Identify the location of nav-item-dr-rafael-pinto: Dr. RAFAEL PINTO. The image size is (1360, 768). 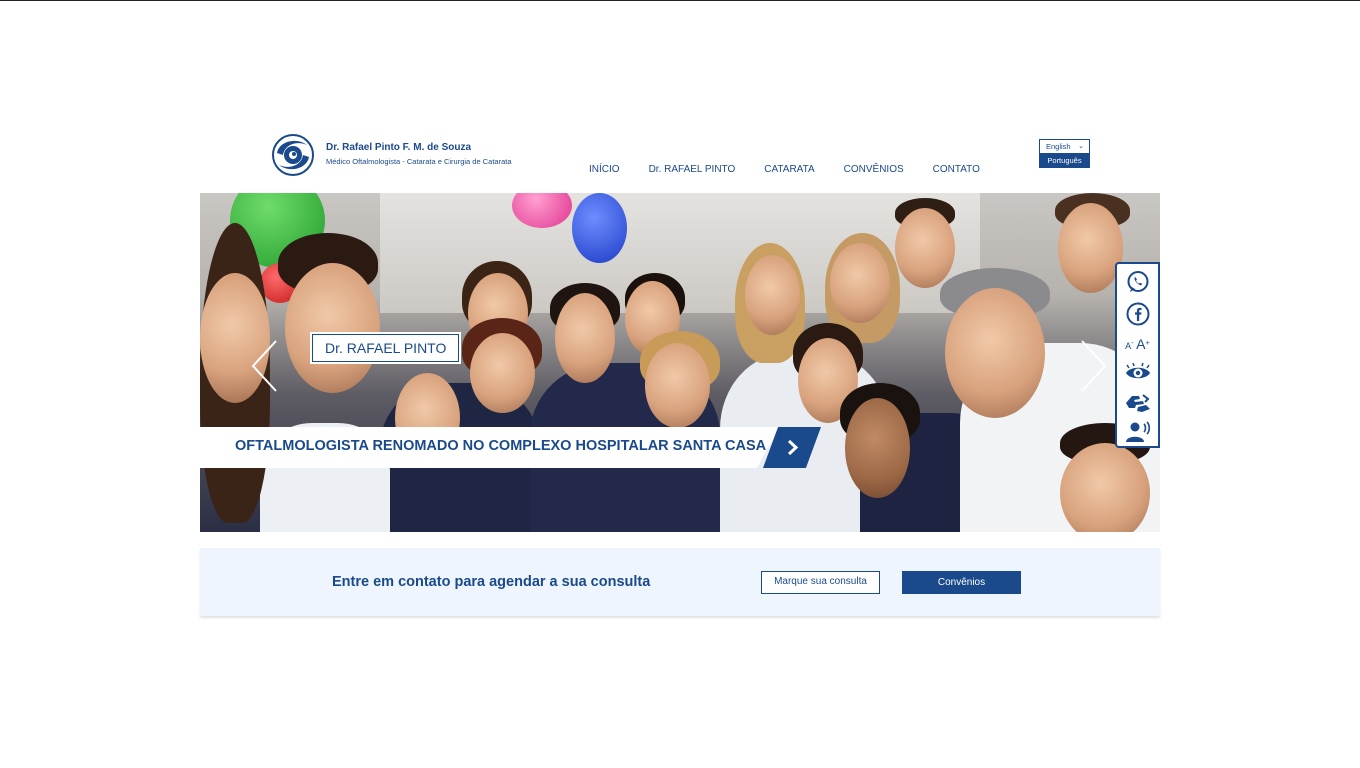
(692, 169).